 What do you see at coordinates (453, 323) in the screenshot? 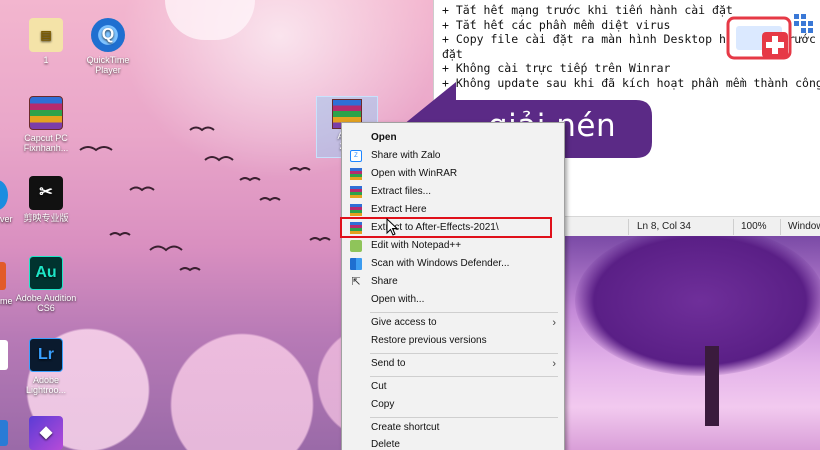
I see `menu-item-give-access: Give access to ›` at bounding box center [453, 323].